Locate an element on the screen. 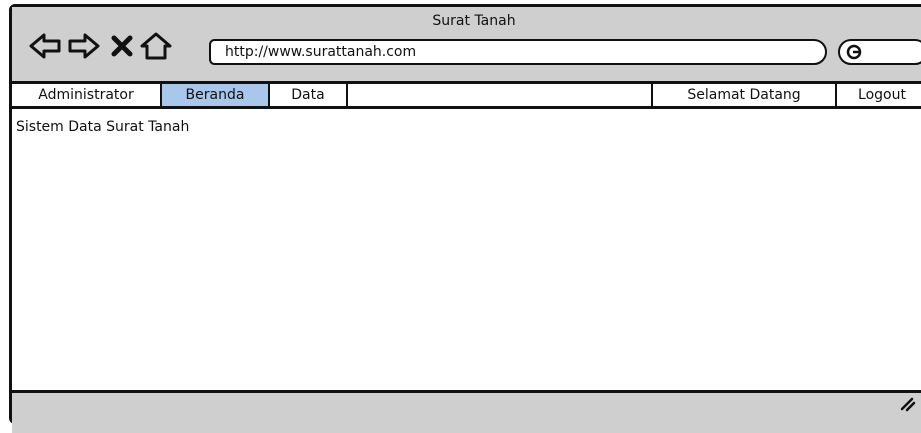 This screenshot has height=433, width=921. menu-item-logout: Logout is located at coordinates (879, 95).